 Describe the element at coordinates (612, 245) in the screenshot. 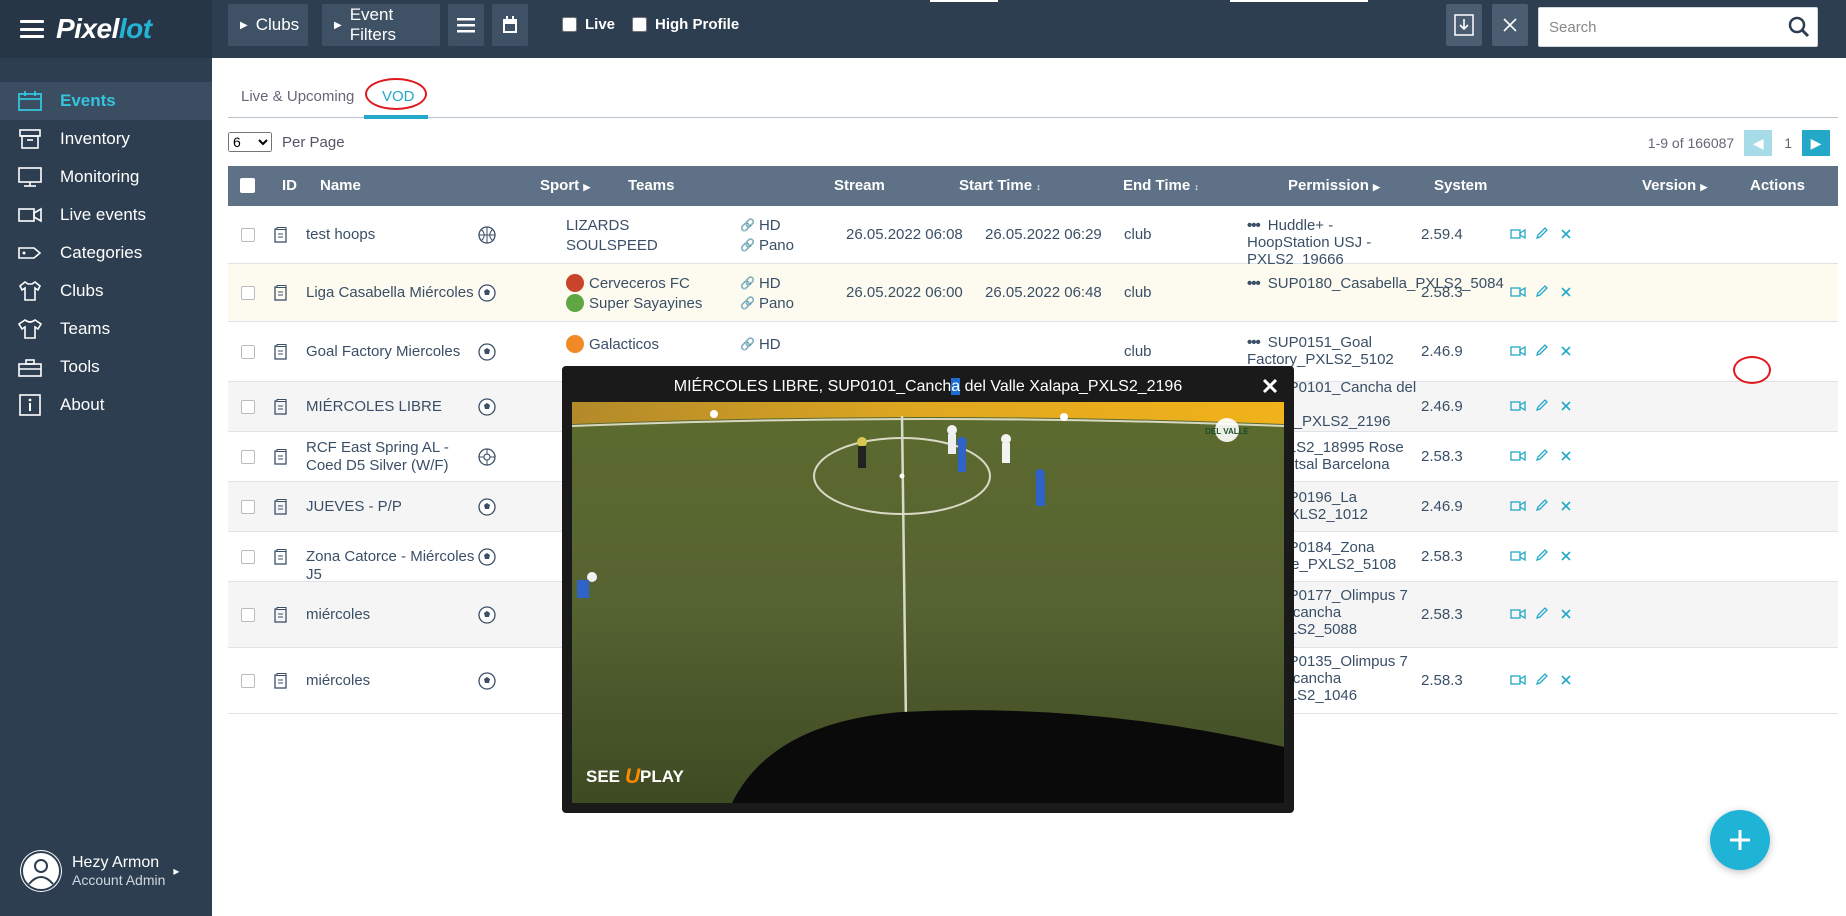

I see `team-name: SOULSPEED` at that location.